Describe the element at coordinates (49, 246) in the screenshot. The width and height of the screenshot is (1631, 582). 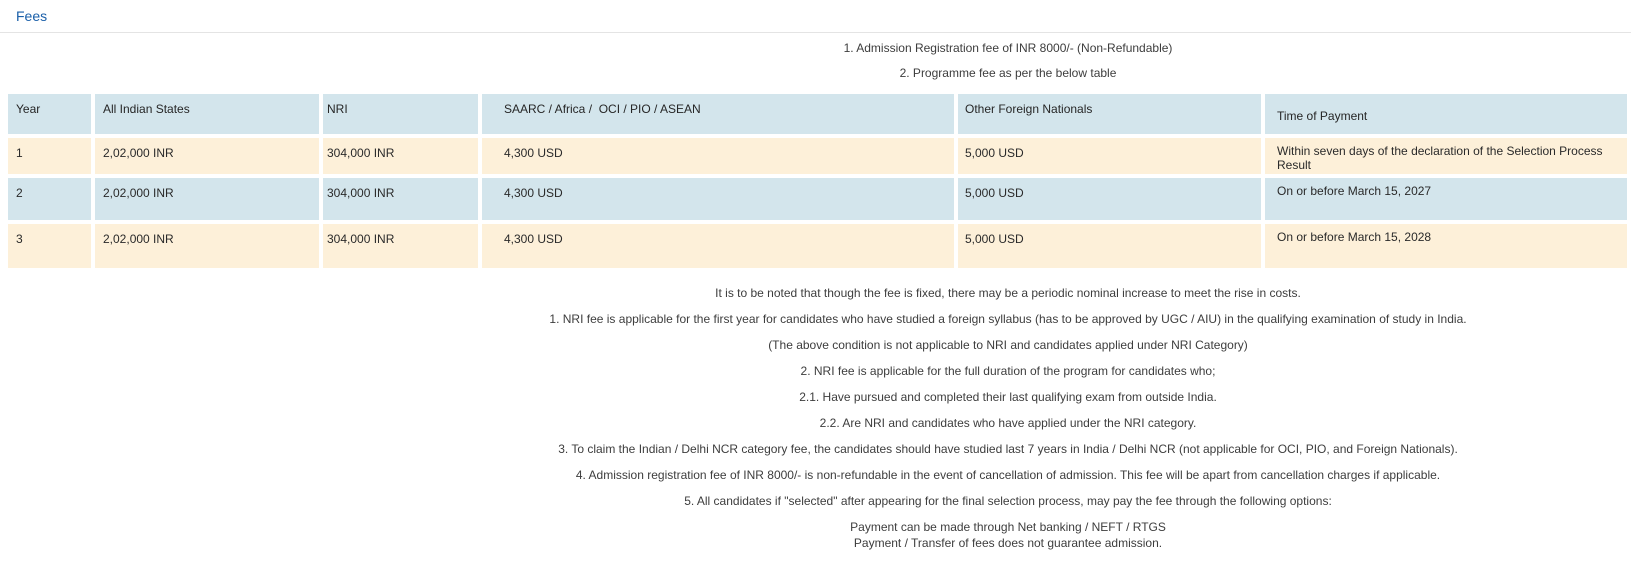
I see `cell-year: 3` at that location.